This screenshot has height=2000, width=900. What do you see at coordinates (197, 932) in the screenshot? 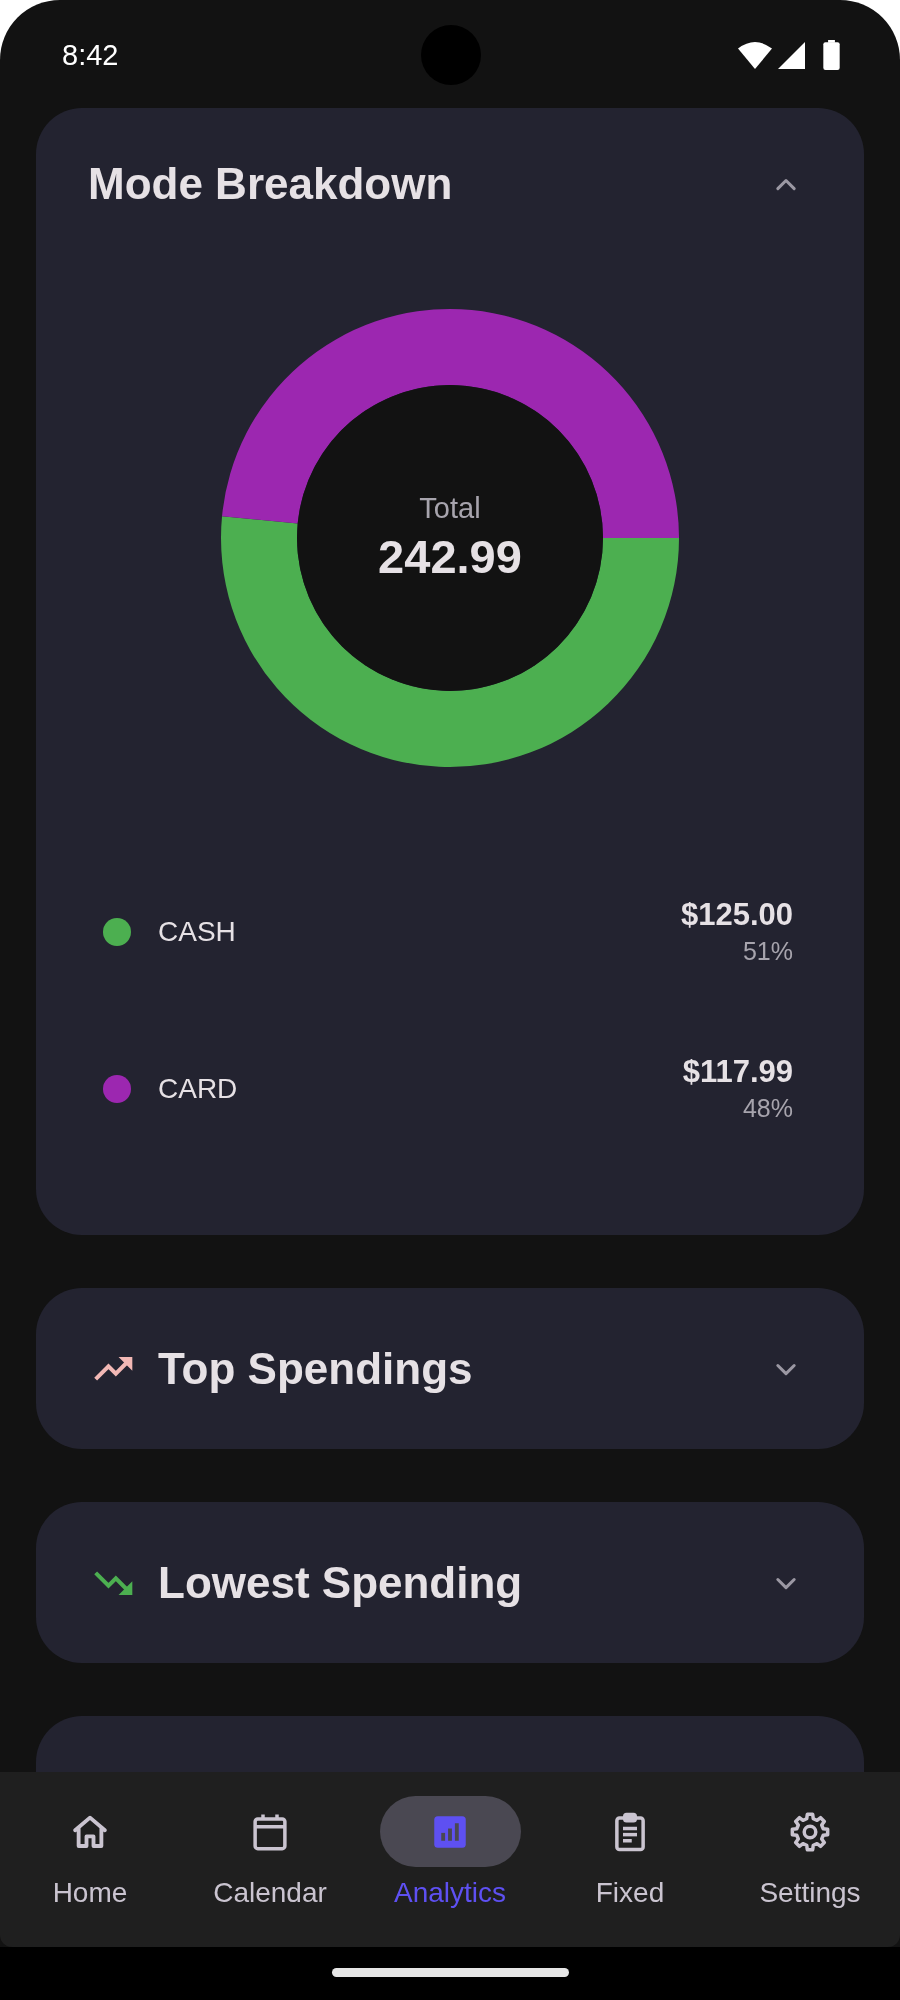
I see `legend-label: CASH` at bounding box center [197, 932].